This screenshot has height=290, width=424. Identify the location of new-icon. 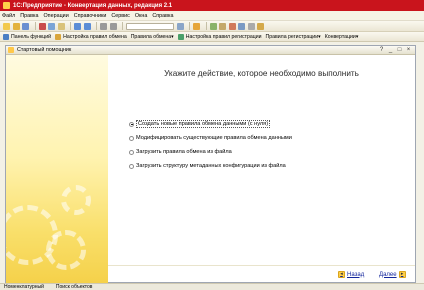
(6, 26).